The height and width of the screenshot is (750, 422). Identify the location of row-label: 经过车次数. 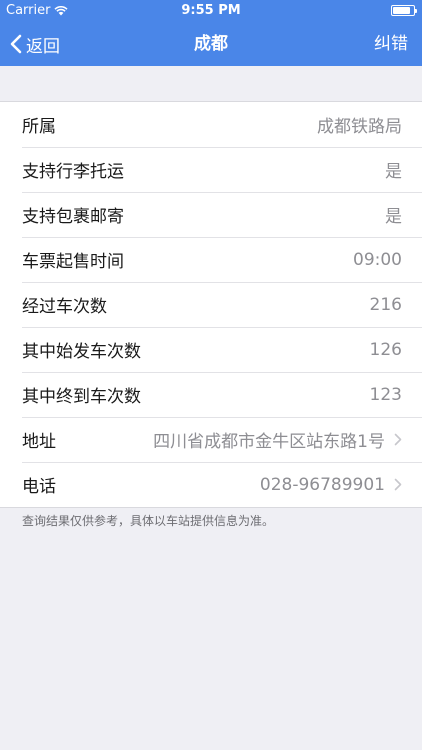
(64, 307).